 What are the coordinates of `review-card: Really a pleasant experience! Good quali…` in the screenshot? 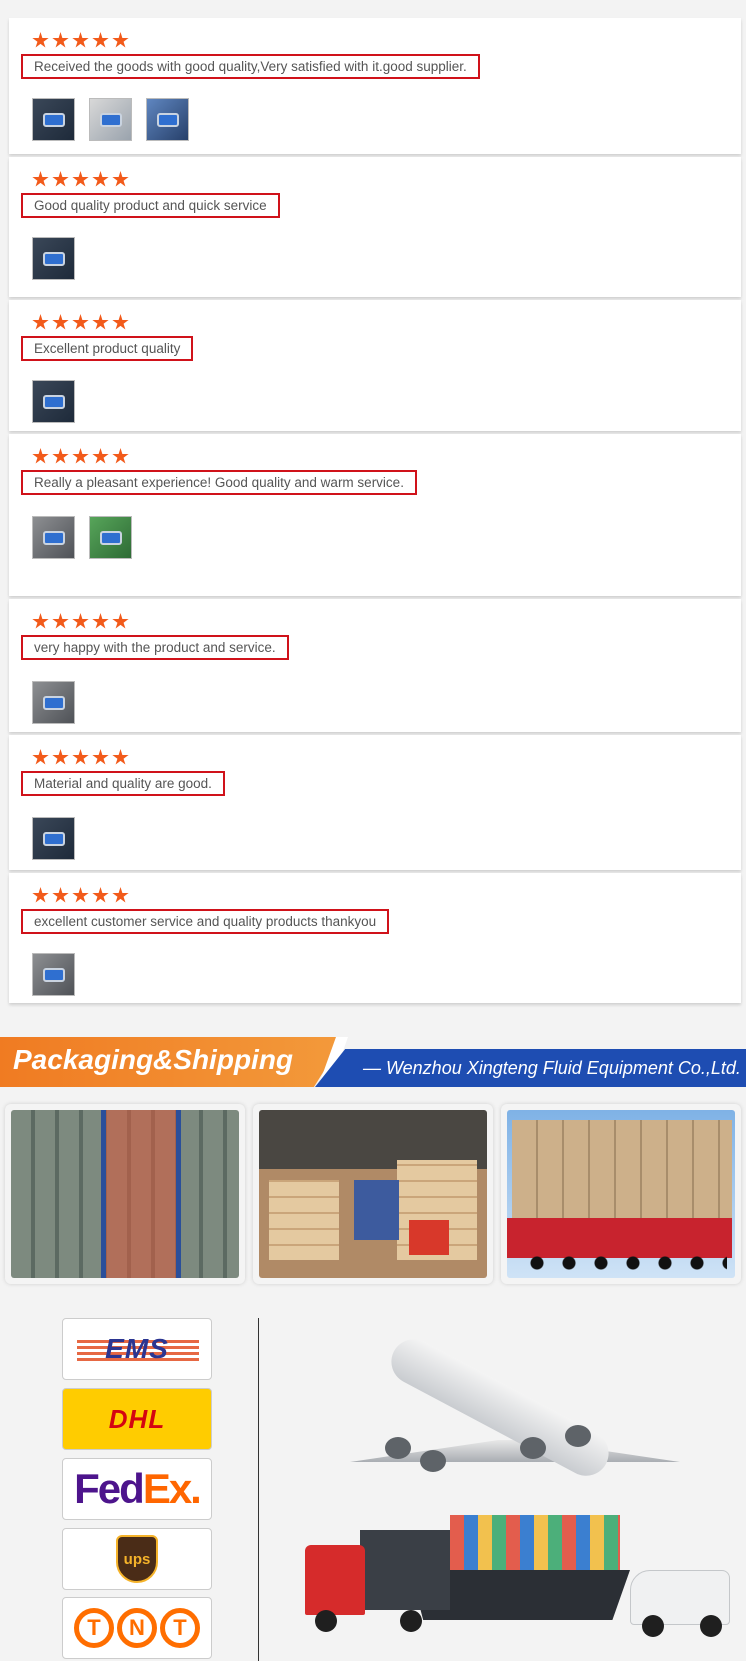 It's located at (375, 515).